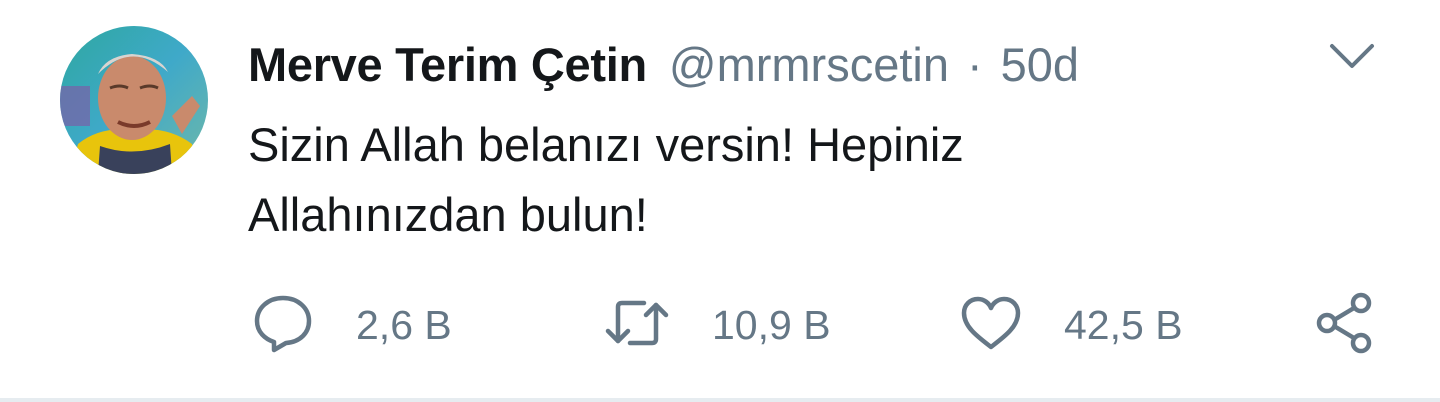 The width and height of the screenshot is (1440, 402). Describe the element at coordinates (637, 325) in the screenshot. I see `retweet-icon` at that location.